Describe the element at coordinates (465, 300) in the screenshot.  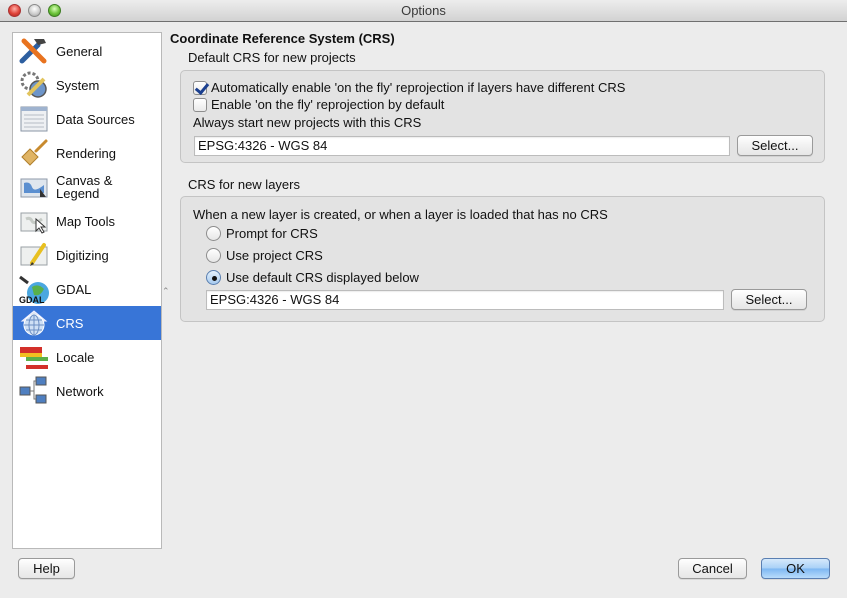
I see `layer-crs-field: EPSG:4326 - WGS 84` at that location.